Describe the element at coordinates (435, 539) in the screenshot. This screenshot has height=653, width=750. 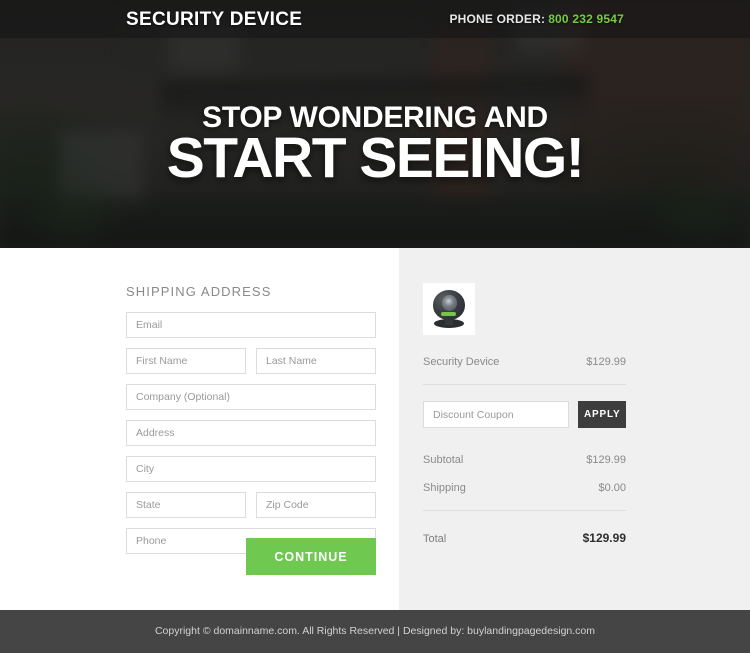
I see `total-label: Total` at that location.